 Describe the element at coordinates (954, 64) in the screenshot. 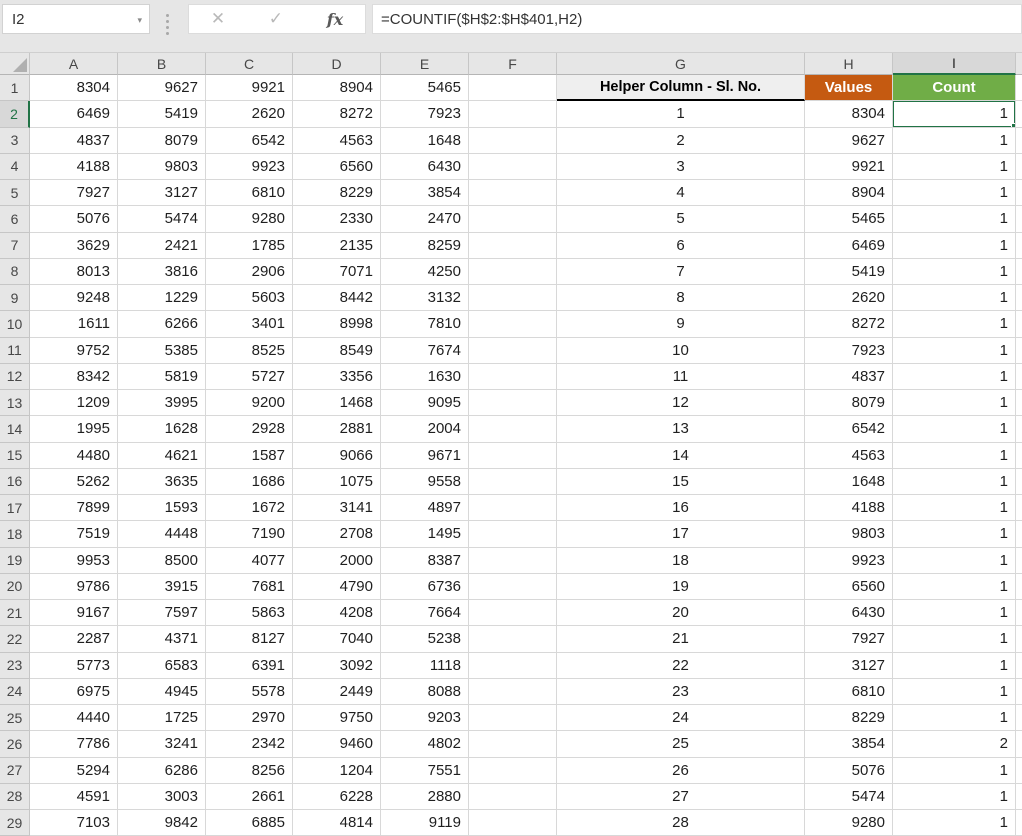

I see `col-header-I: I` at that location.